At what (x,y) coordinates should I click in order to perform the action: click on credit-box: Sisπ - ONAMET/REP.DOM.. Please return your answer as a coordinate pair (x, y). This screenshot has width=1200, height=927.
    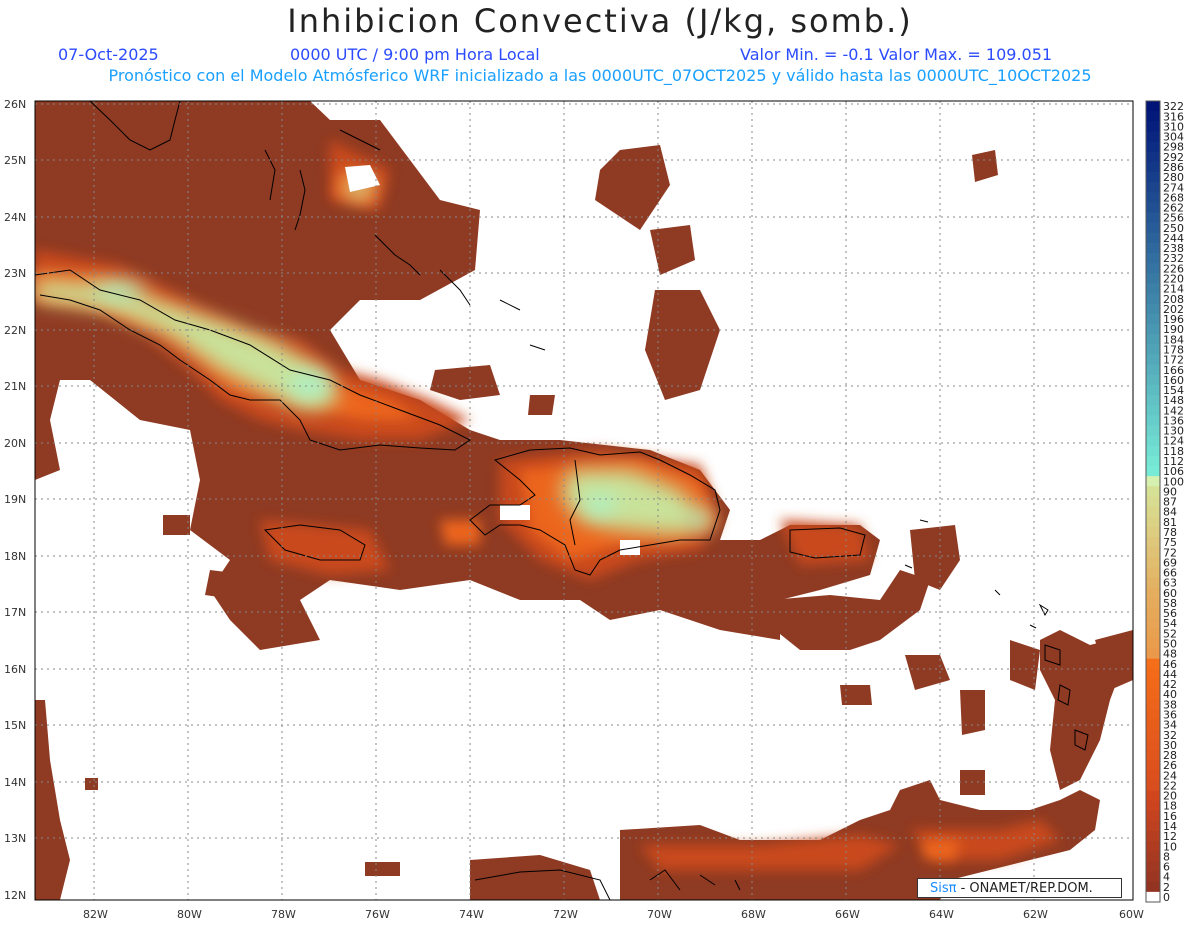
    Looking at the image, I should click on (1019, 888).